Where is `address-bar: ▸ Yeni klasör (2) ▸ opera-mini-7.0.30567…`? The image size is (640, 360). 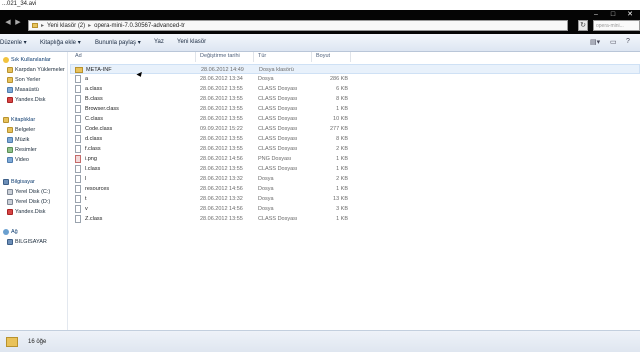
address-bar: ▸ Yeni klasör (2) ▸ opera-mini-7.0.30567… is located at coordinates (298, 25).